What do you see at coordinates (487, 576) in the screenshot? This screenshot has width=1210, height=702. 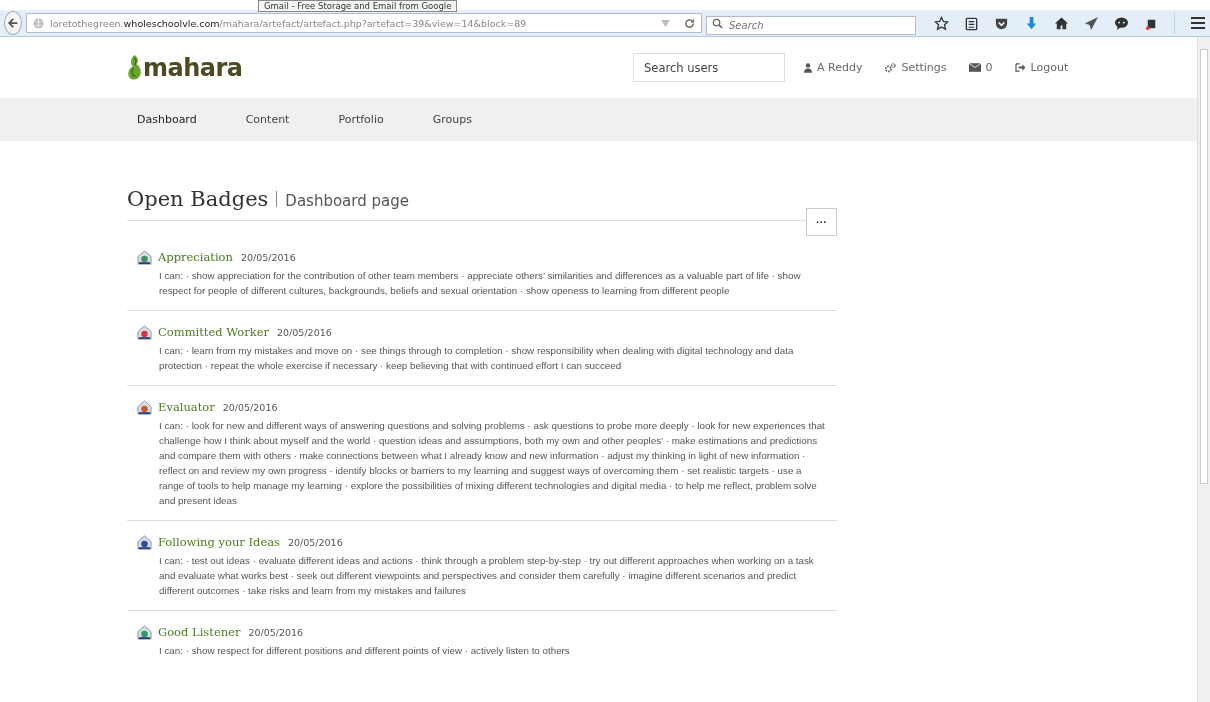 I see `badge-description: I can: · test out ideas · evaluate different ideas and actions · think through a problem step-by-step · try out different approaches when working on a task and evaluate what works best · seek out different viewpoints and perspectives and consider them carefully · imagine different scenarios and predict different outcomes · take risks and learn from my mistakes and failures` at bounding box center [487, 576].